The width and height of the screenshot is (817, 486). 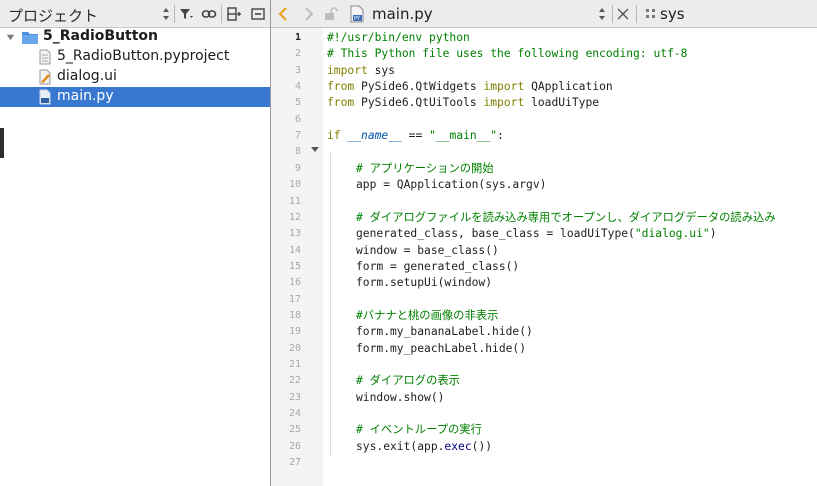 I want to click on code-line: from PySide6.QtUiTools import loadUiType, so click(x=463, y=103).